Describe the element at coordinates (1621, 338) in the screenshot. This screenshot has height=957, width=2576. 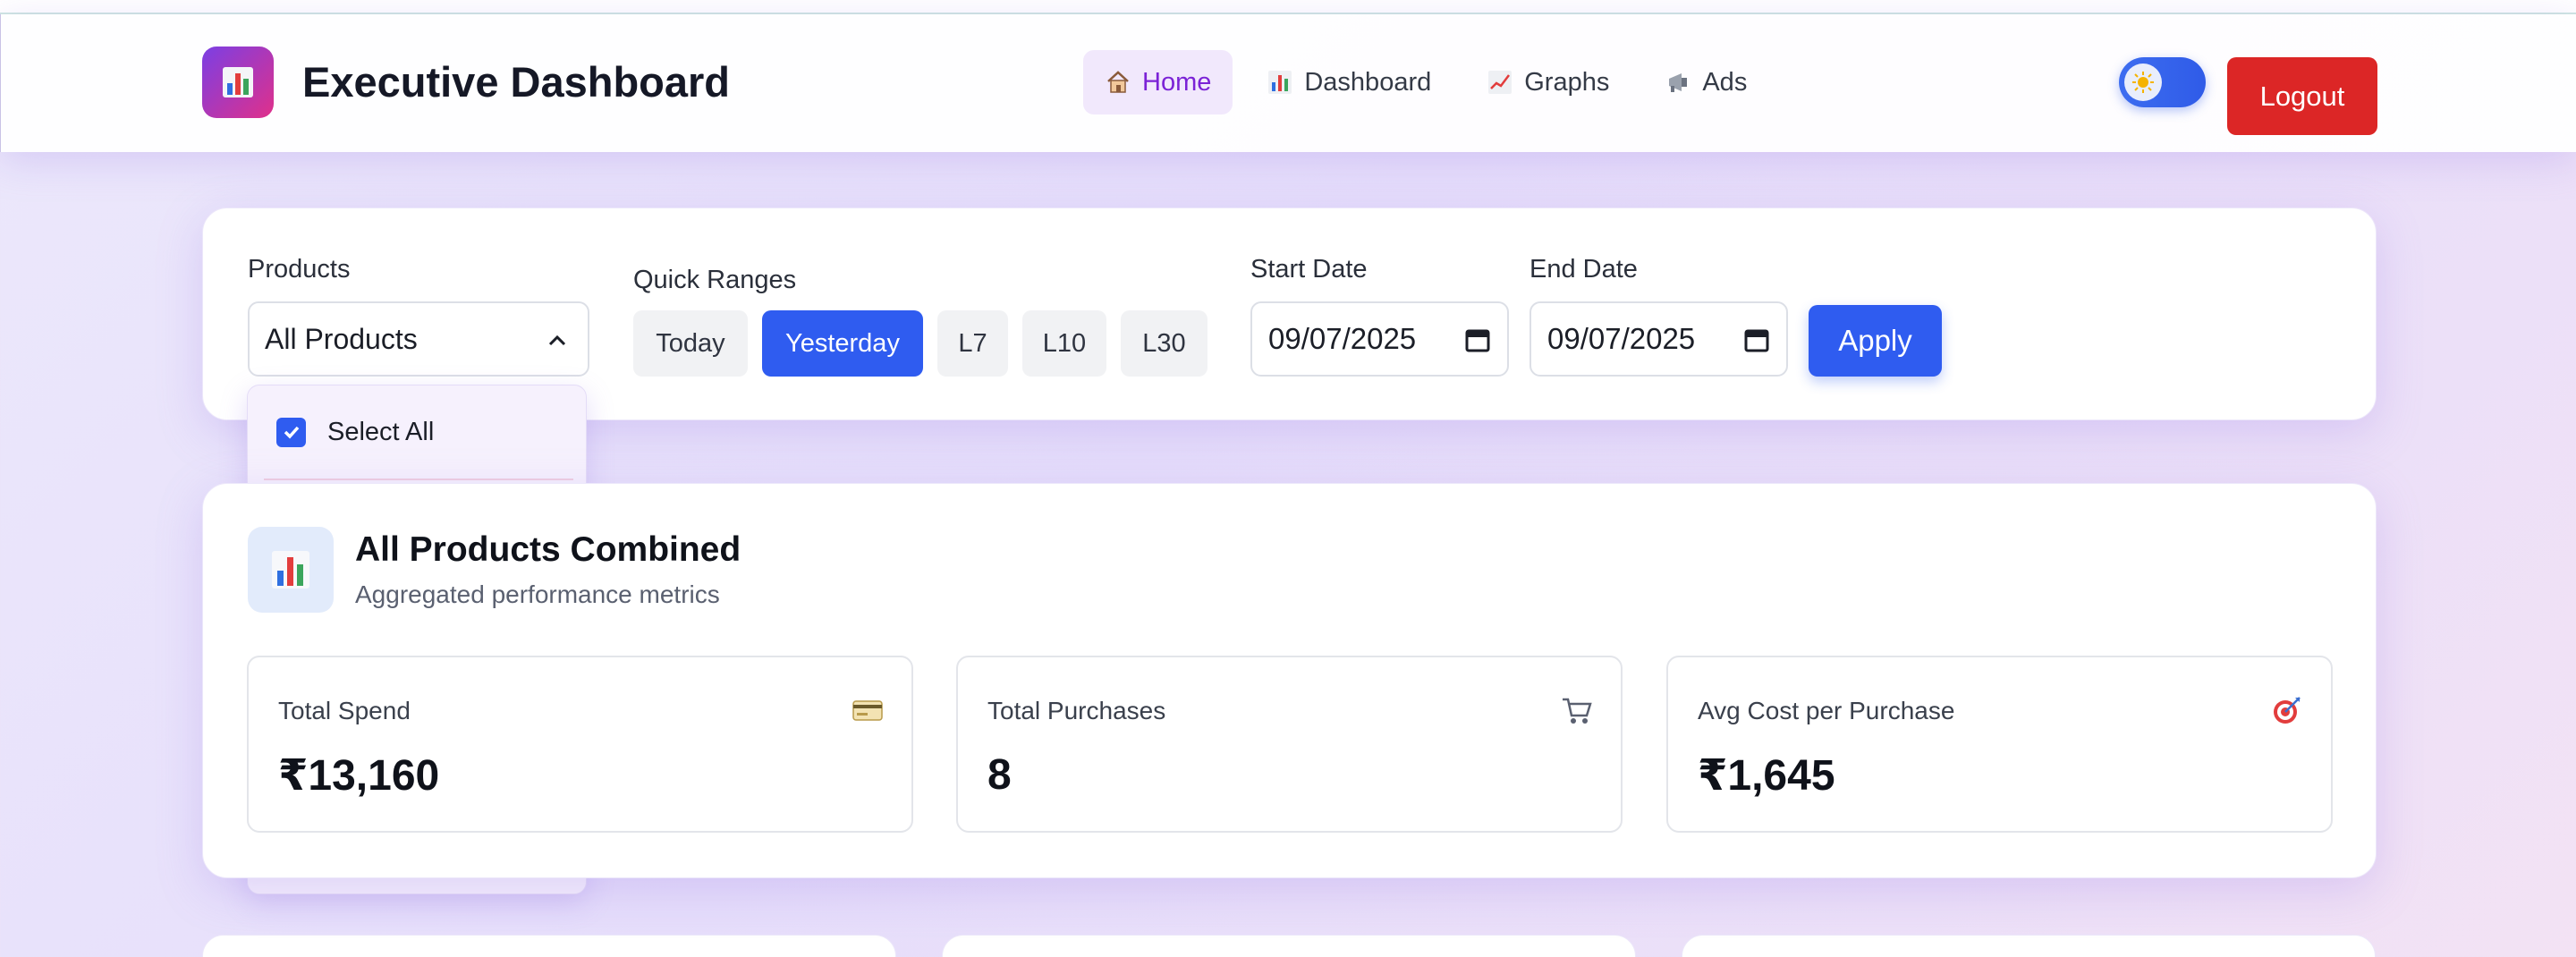
I see `end-date-value: 09/07/2025` at that location.